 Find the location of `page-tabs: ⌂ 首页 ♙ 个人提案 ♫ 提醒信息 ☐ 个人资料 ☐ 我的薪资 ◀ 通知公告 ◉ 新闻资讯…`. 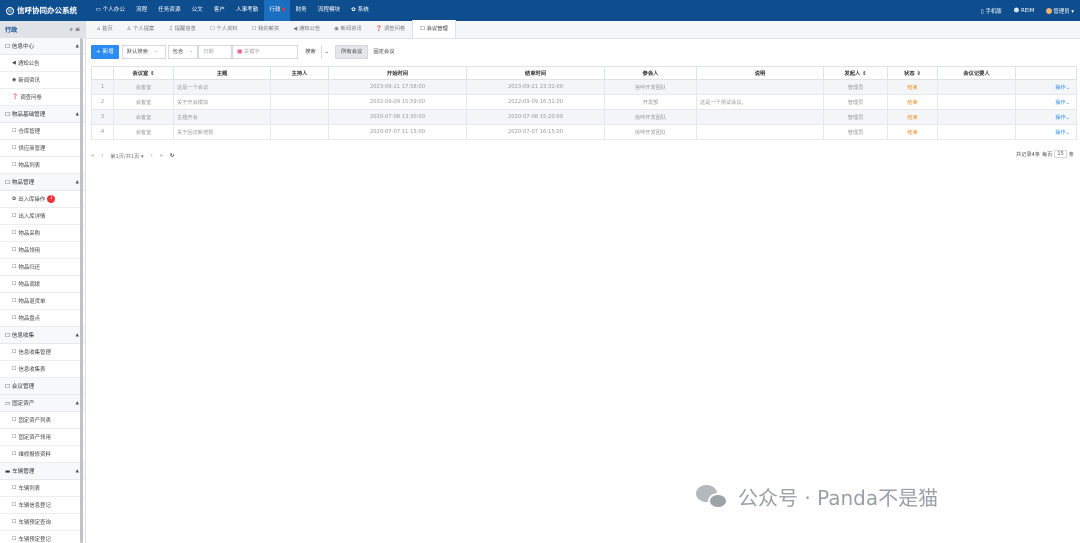

page-tabs: ⌂ 首页 ♙ 个人提案 ♫ 提醒信息 ☐ 个人资料 ☐ 我的薪资 ◀ 通知公告 ◉ 新闻资讯… is located at coordinates (583, 29).